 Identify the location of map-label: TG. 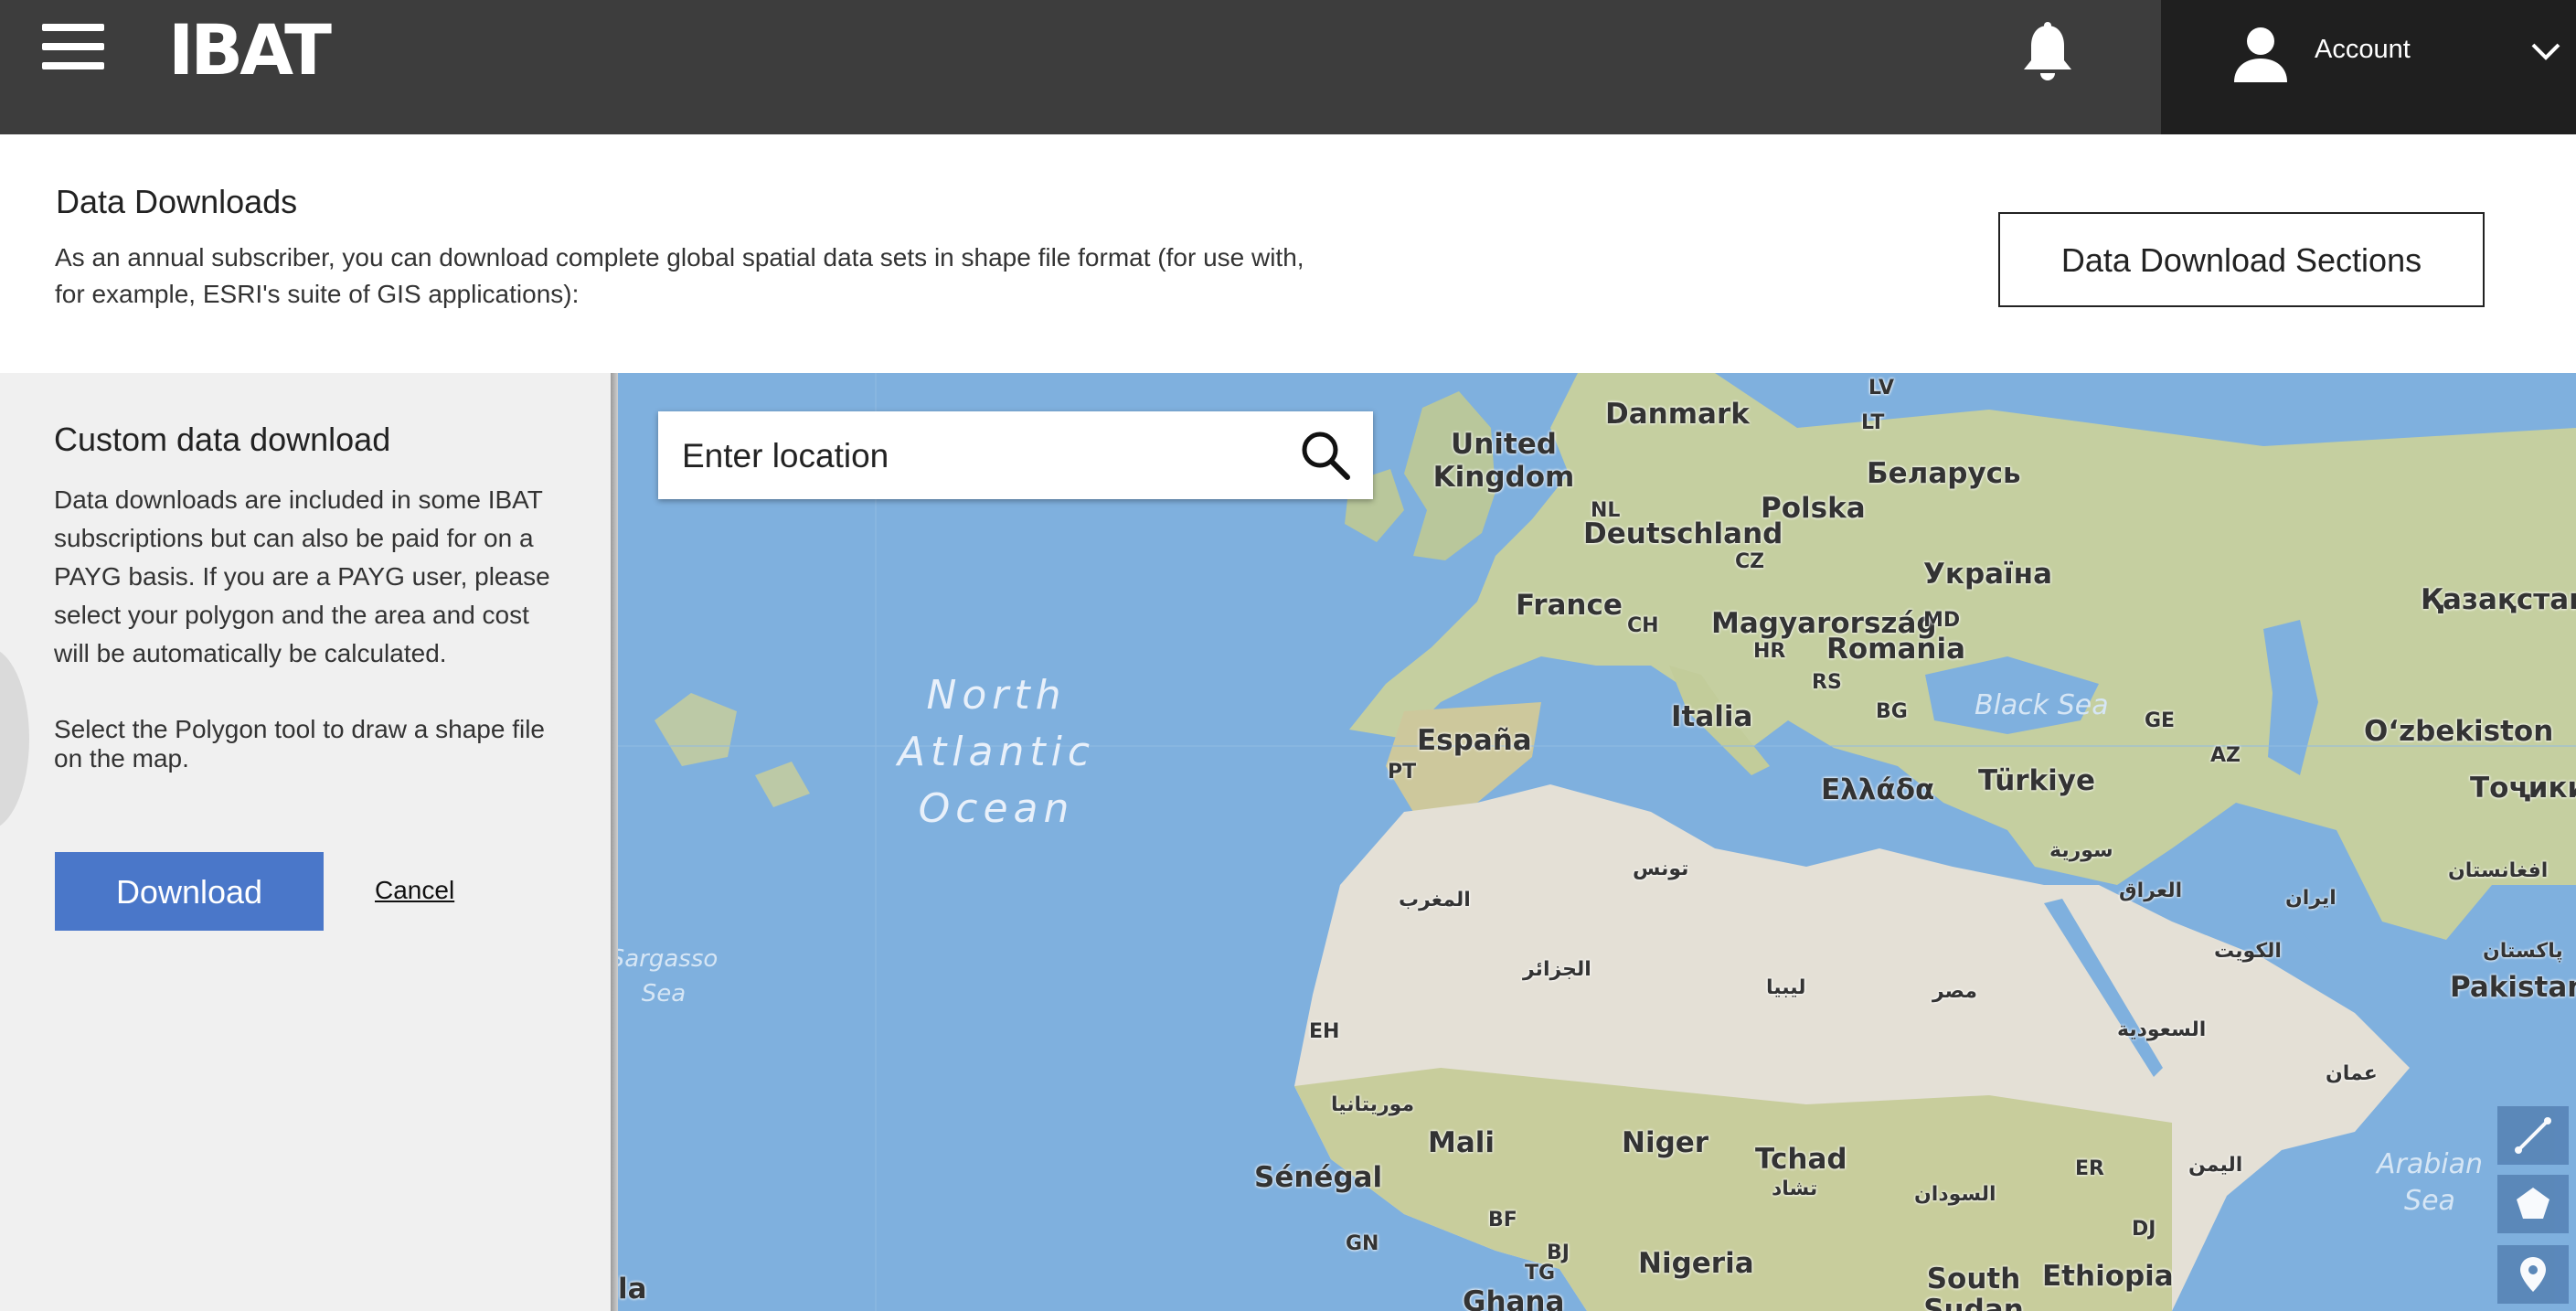
(1540, 1273).